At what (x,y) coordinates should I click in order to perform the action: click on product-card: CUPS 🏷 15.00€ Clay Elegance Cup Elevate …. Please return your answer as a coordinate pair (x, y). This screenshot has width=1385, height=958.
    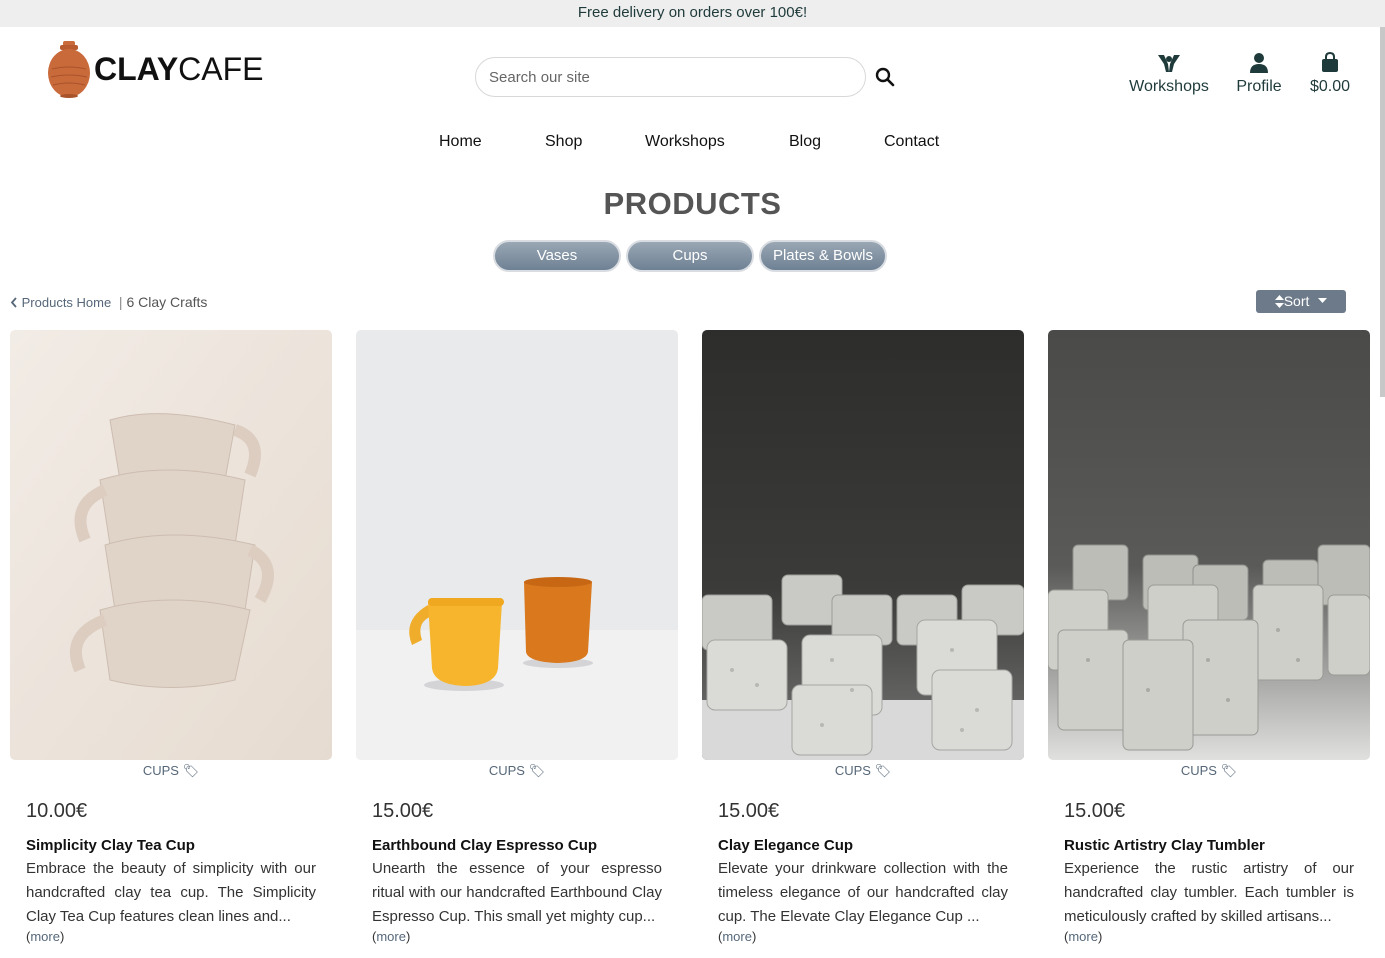
    Looking at the image, I should click on (863, 637).